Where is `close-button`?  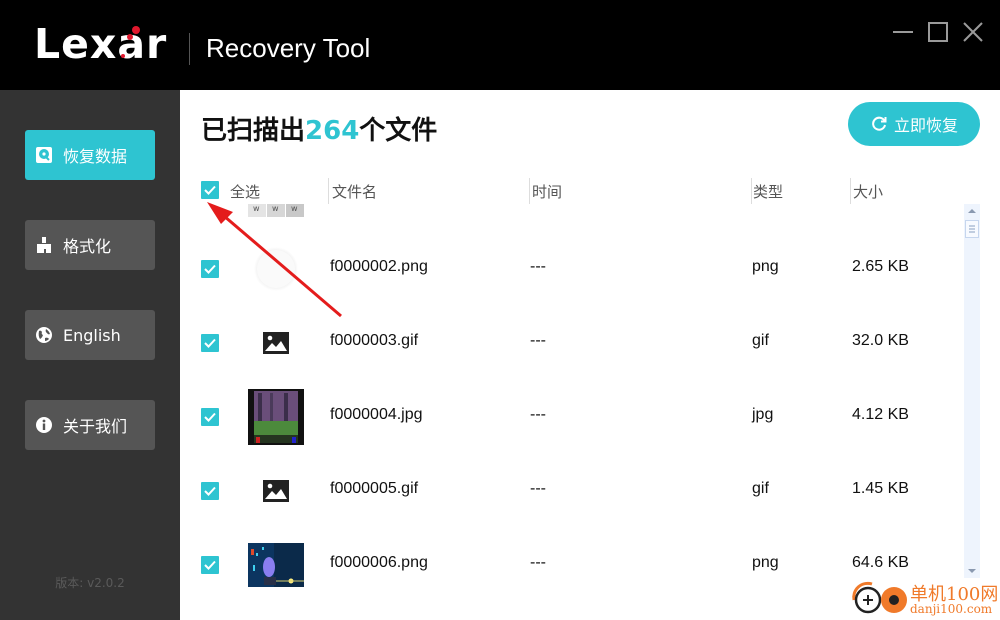
close-button is located at coordinates (974, 32).